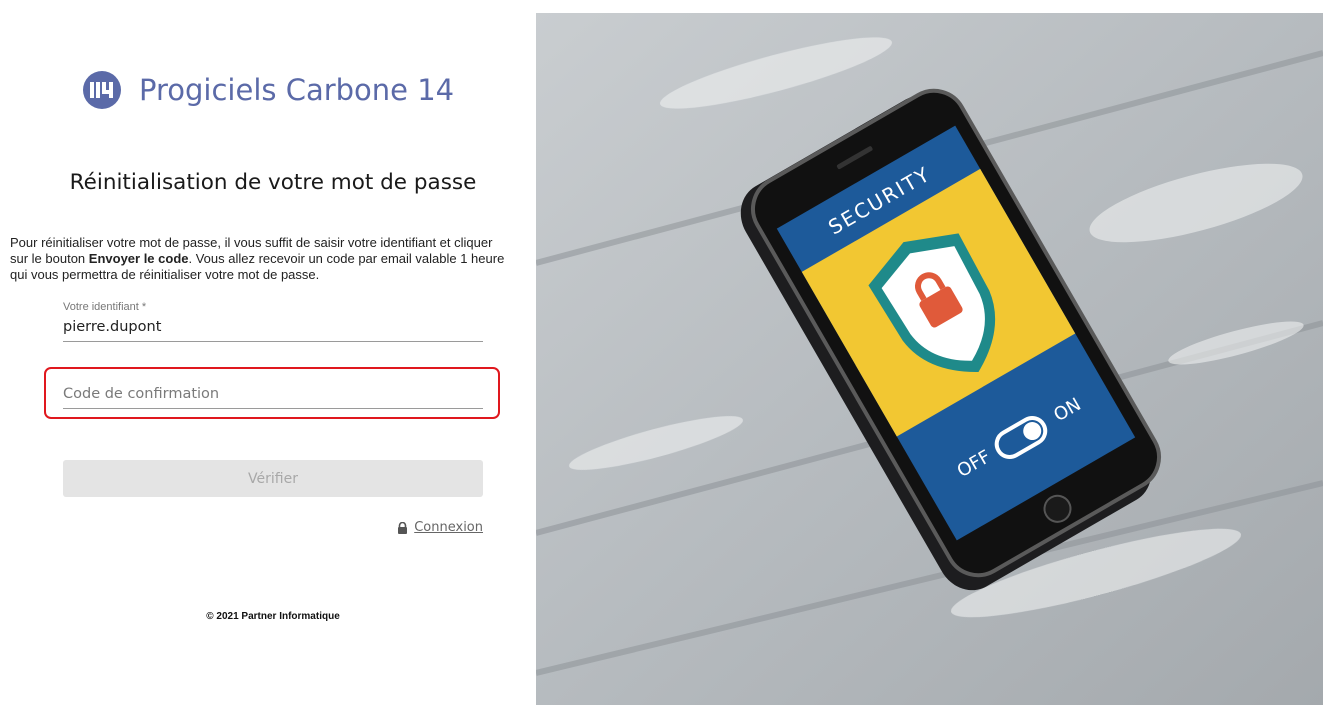 The height and width of the screenshot is (717, 1329). I want to click on identifier-field: Votre identifiant *, so click(273, 321).